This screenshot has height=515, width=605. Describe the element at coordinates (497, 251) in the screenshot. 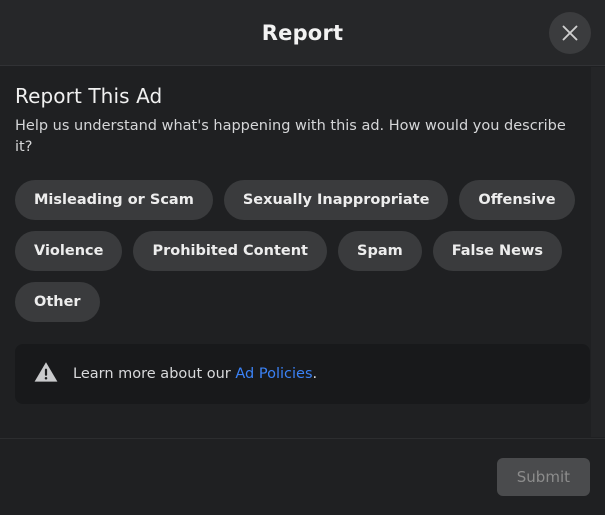

I see `reason-chip-false-news: False News` at that location.